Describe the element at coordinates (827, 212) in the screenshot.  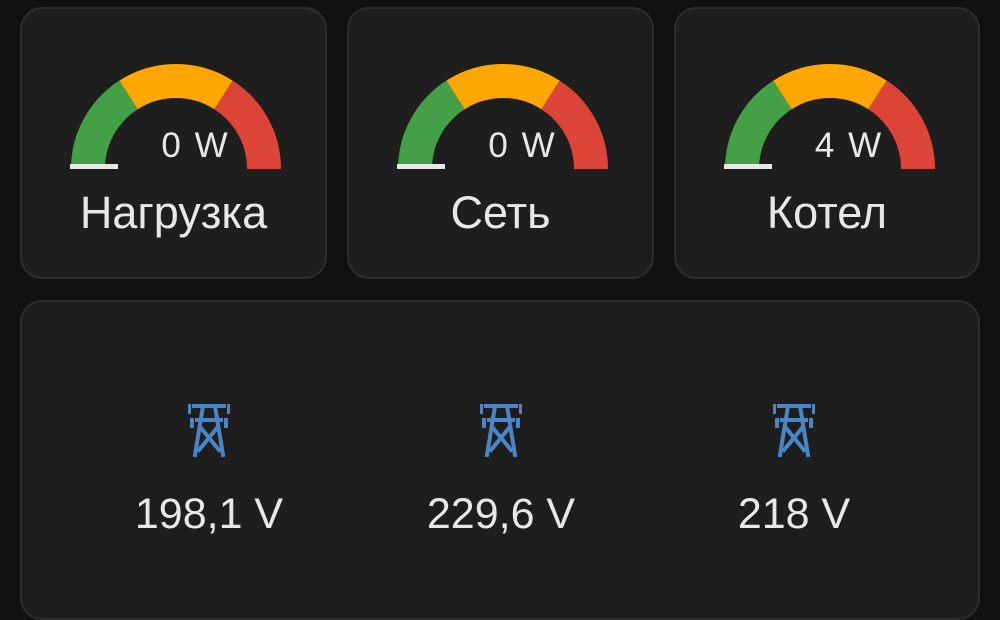
I see `gauge-name: Котел` at that location.